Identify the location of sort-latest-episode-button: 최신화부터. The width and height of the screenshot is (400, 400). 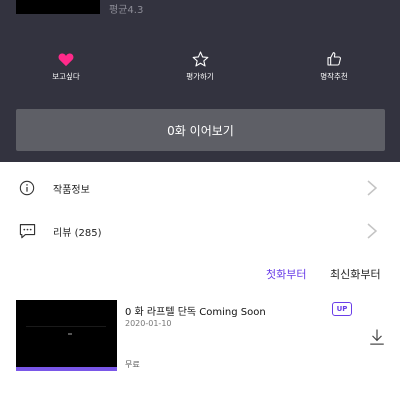
(355, 274).